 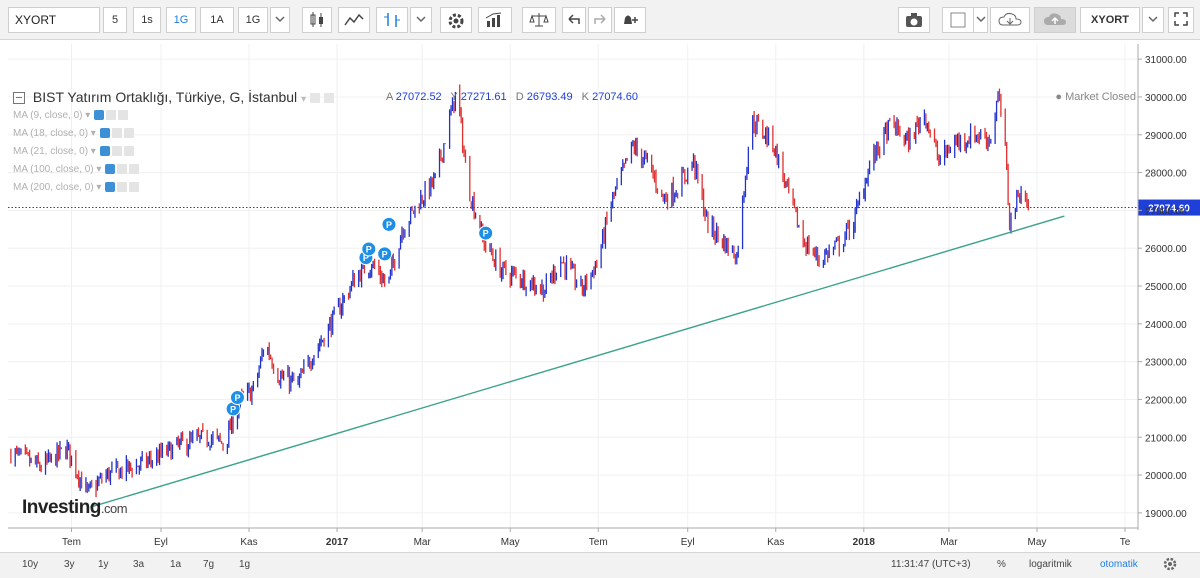 I want to click on low-value: 26793.49, so click(x=549, y=97).